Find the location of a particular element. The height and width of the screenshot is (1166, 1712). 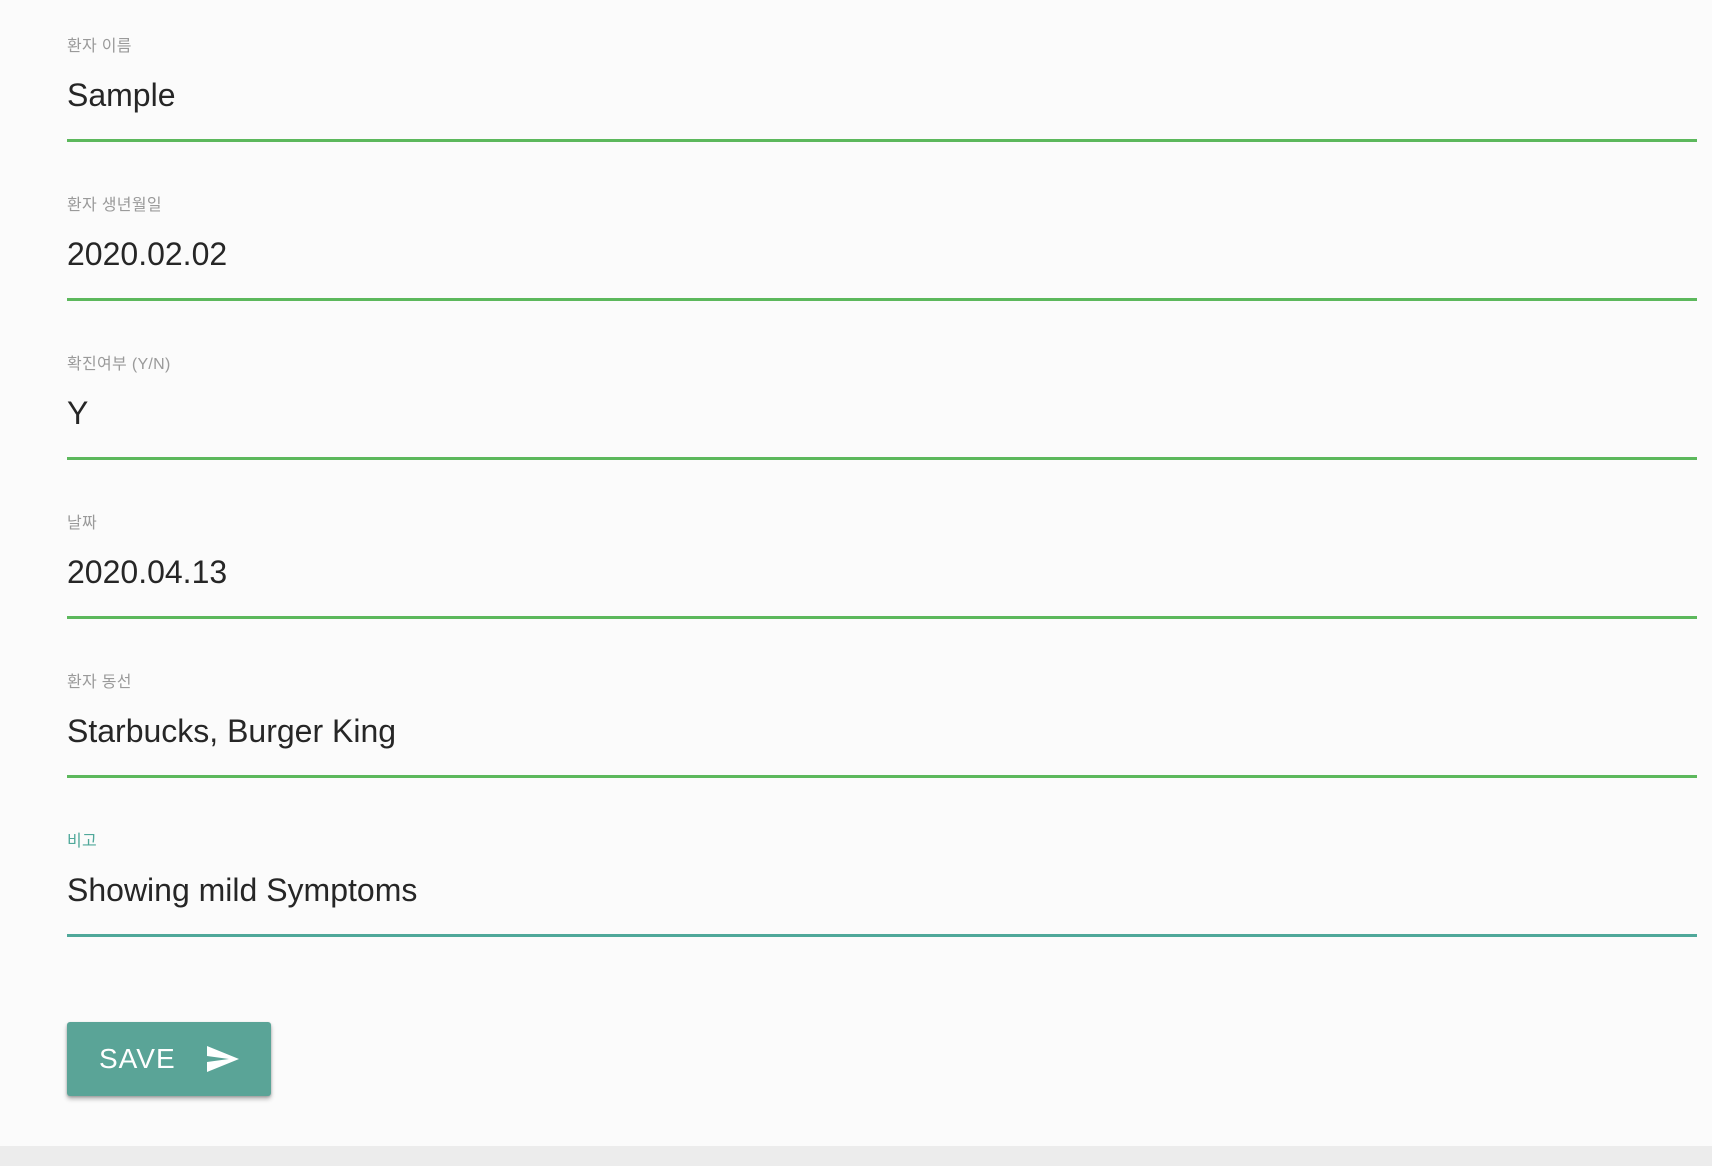

confirmed-status-underline is located at coordinates (882, 458).